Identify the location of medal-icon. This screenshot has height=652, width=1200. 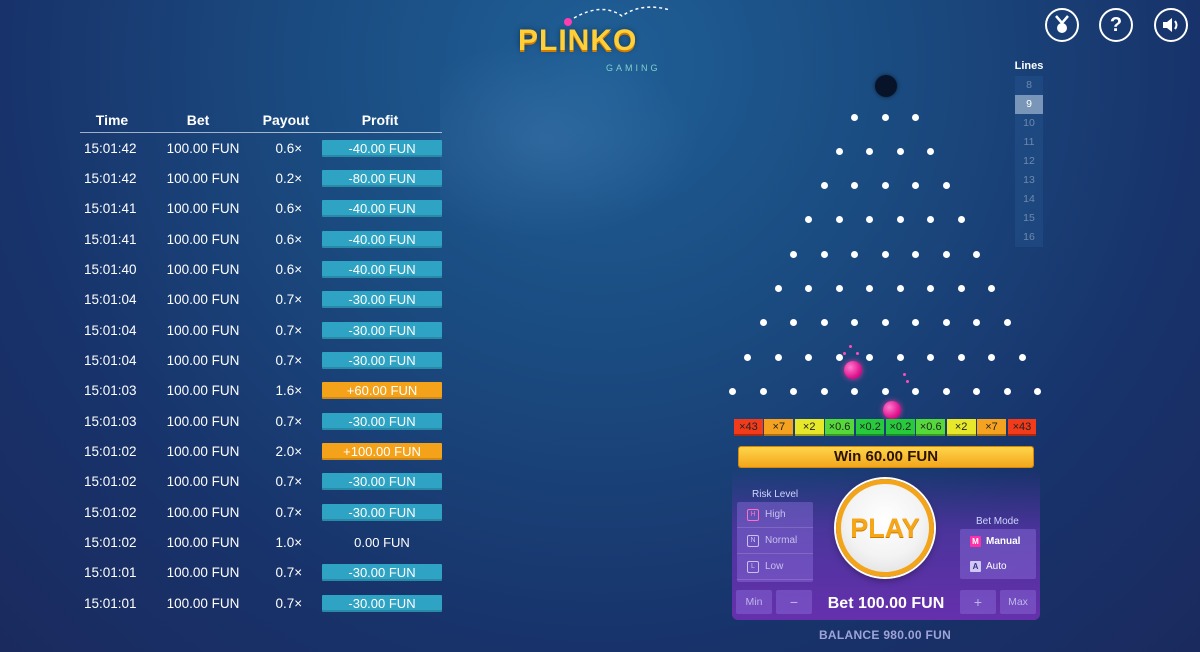
(1062, 25).